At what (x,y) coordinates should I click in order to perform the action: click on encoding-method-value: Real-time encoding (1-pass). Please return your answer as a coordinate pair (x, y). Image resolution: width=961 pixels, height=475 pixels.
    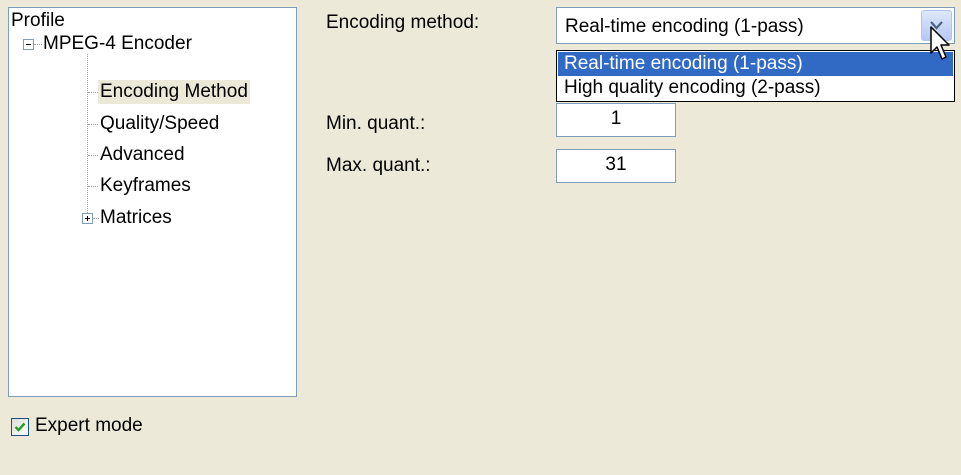
    Looking at the image, I should click on (684, 26).